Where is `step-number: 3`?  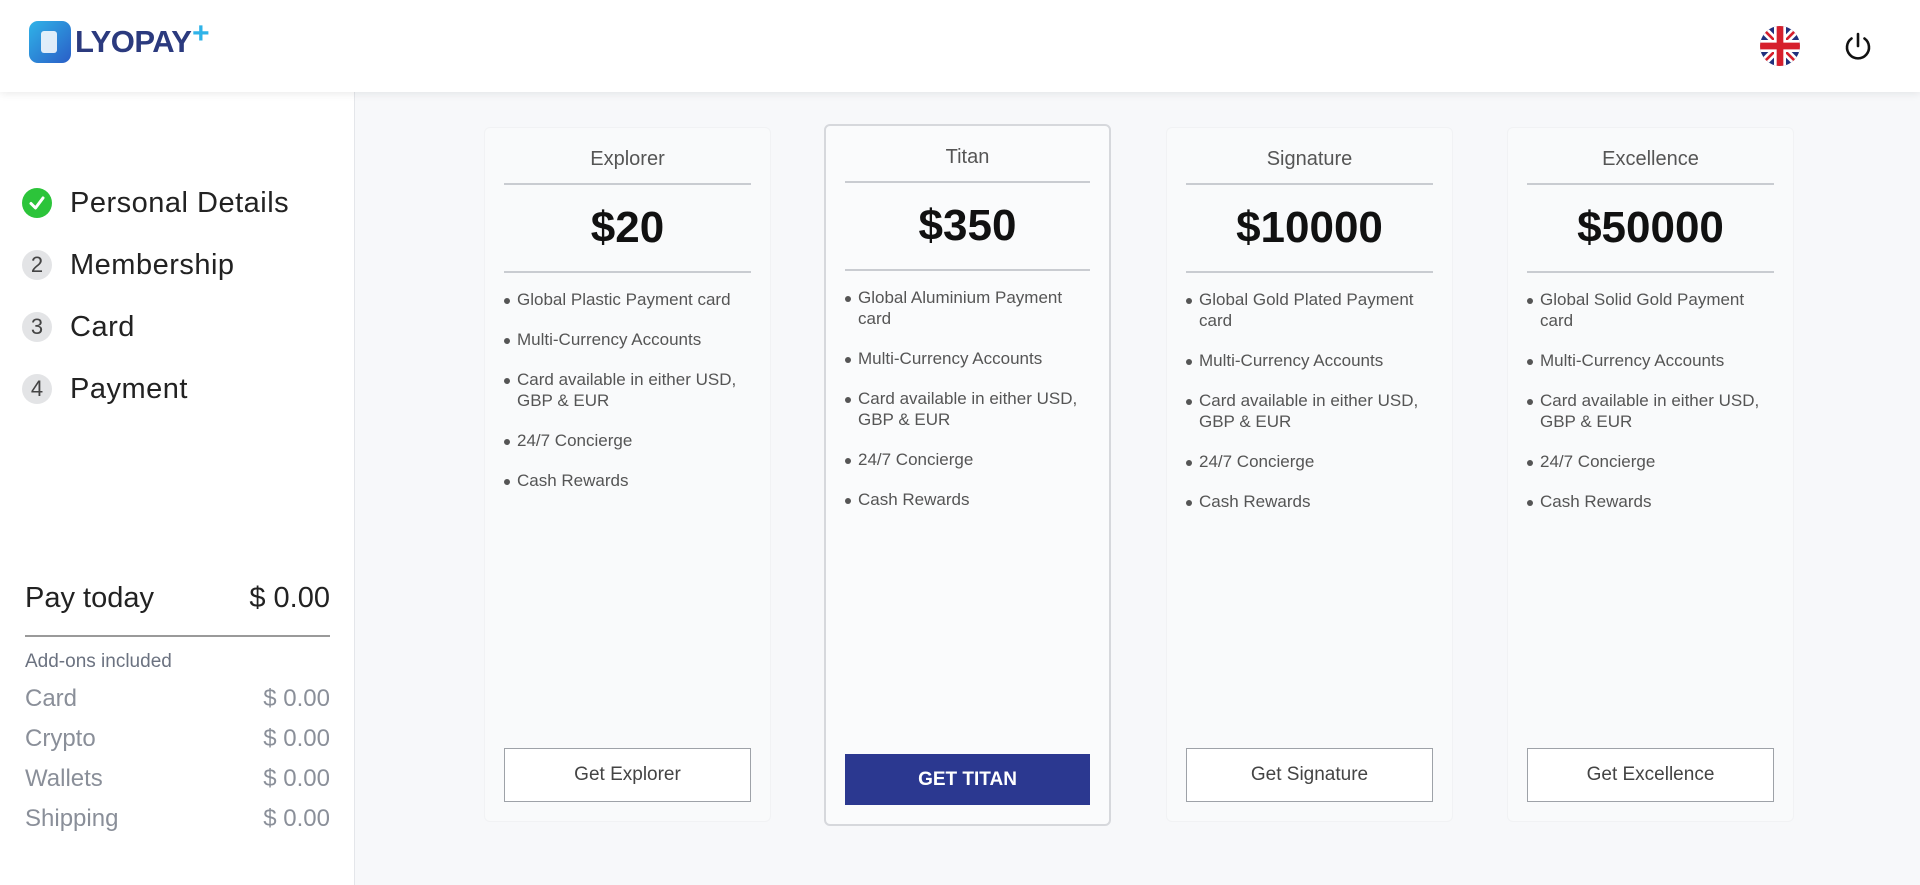 step-number: 3 is located at coordinates (37, 327).